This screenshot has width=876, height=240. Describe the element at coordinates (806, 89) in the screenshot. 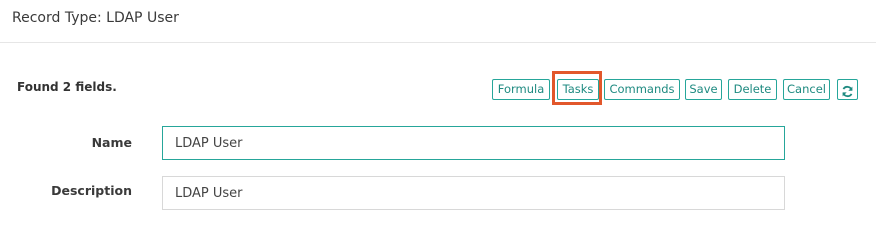

I see `cancel-button: Cancel` at that location.